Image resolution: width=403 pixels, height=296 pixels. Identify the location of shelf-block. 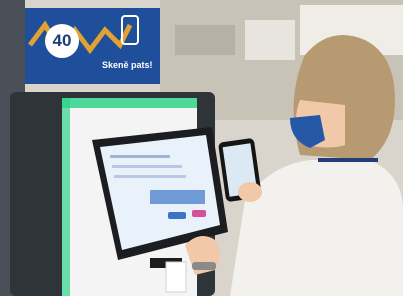
(205, 40).